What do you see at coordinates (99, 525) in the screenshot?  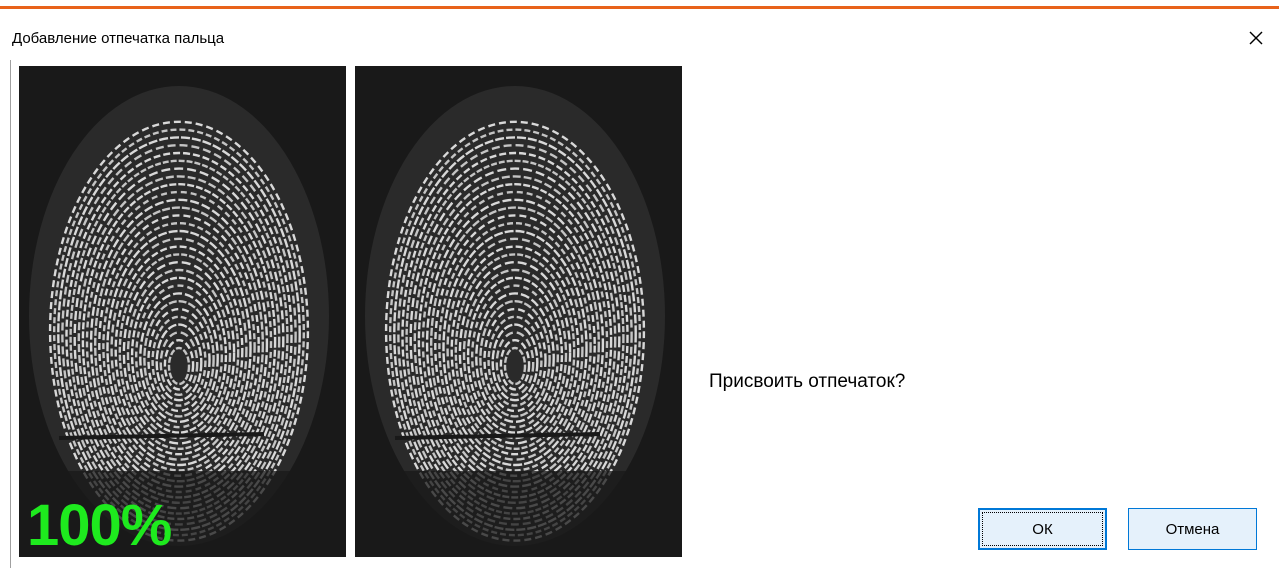 I see `scan-quality-label: 100%` at bounding box center [99, 525].